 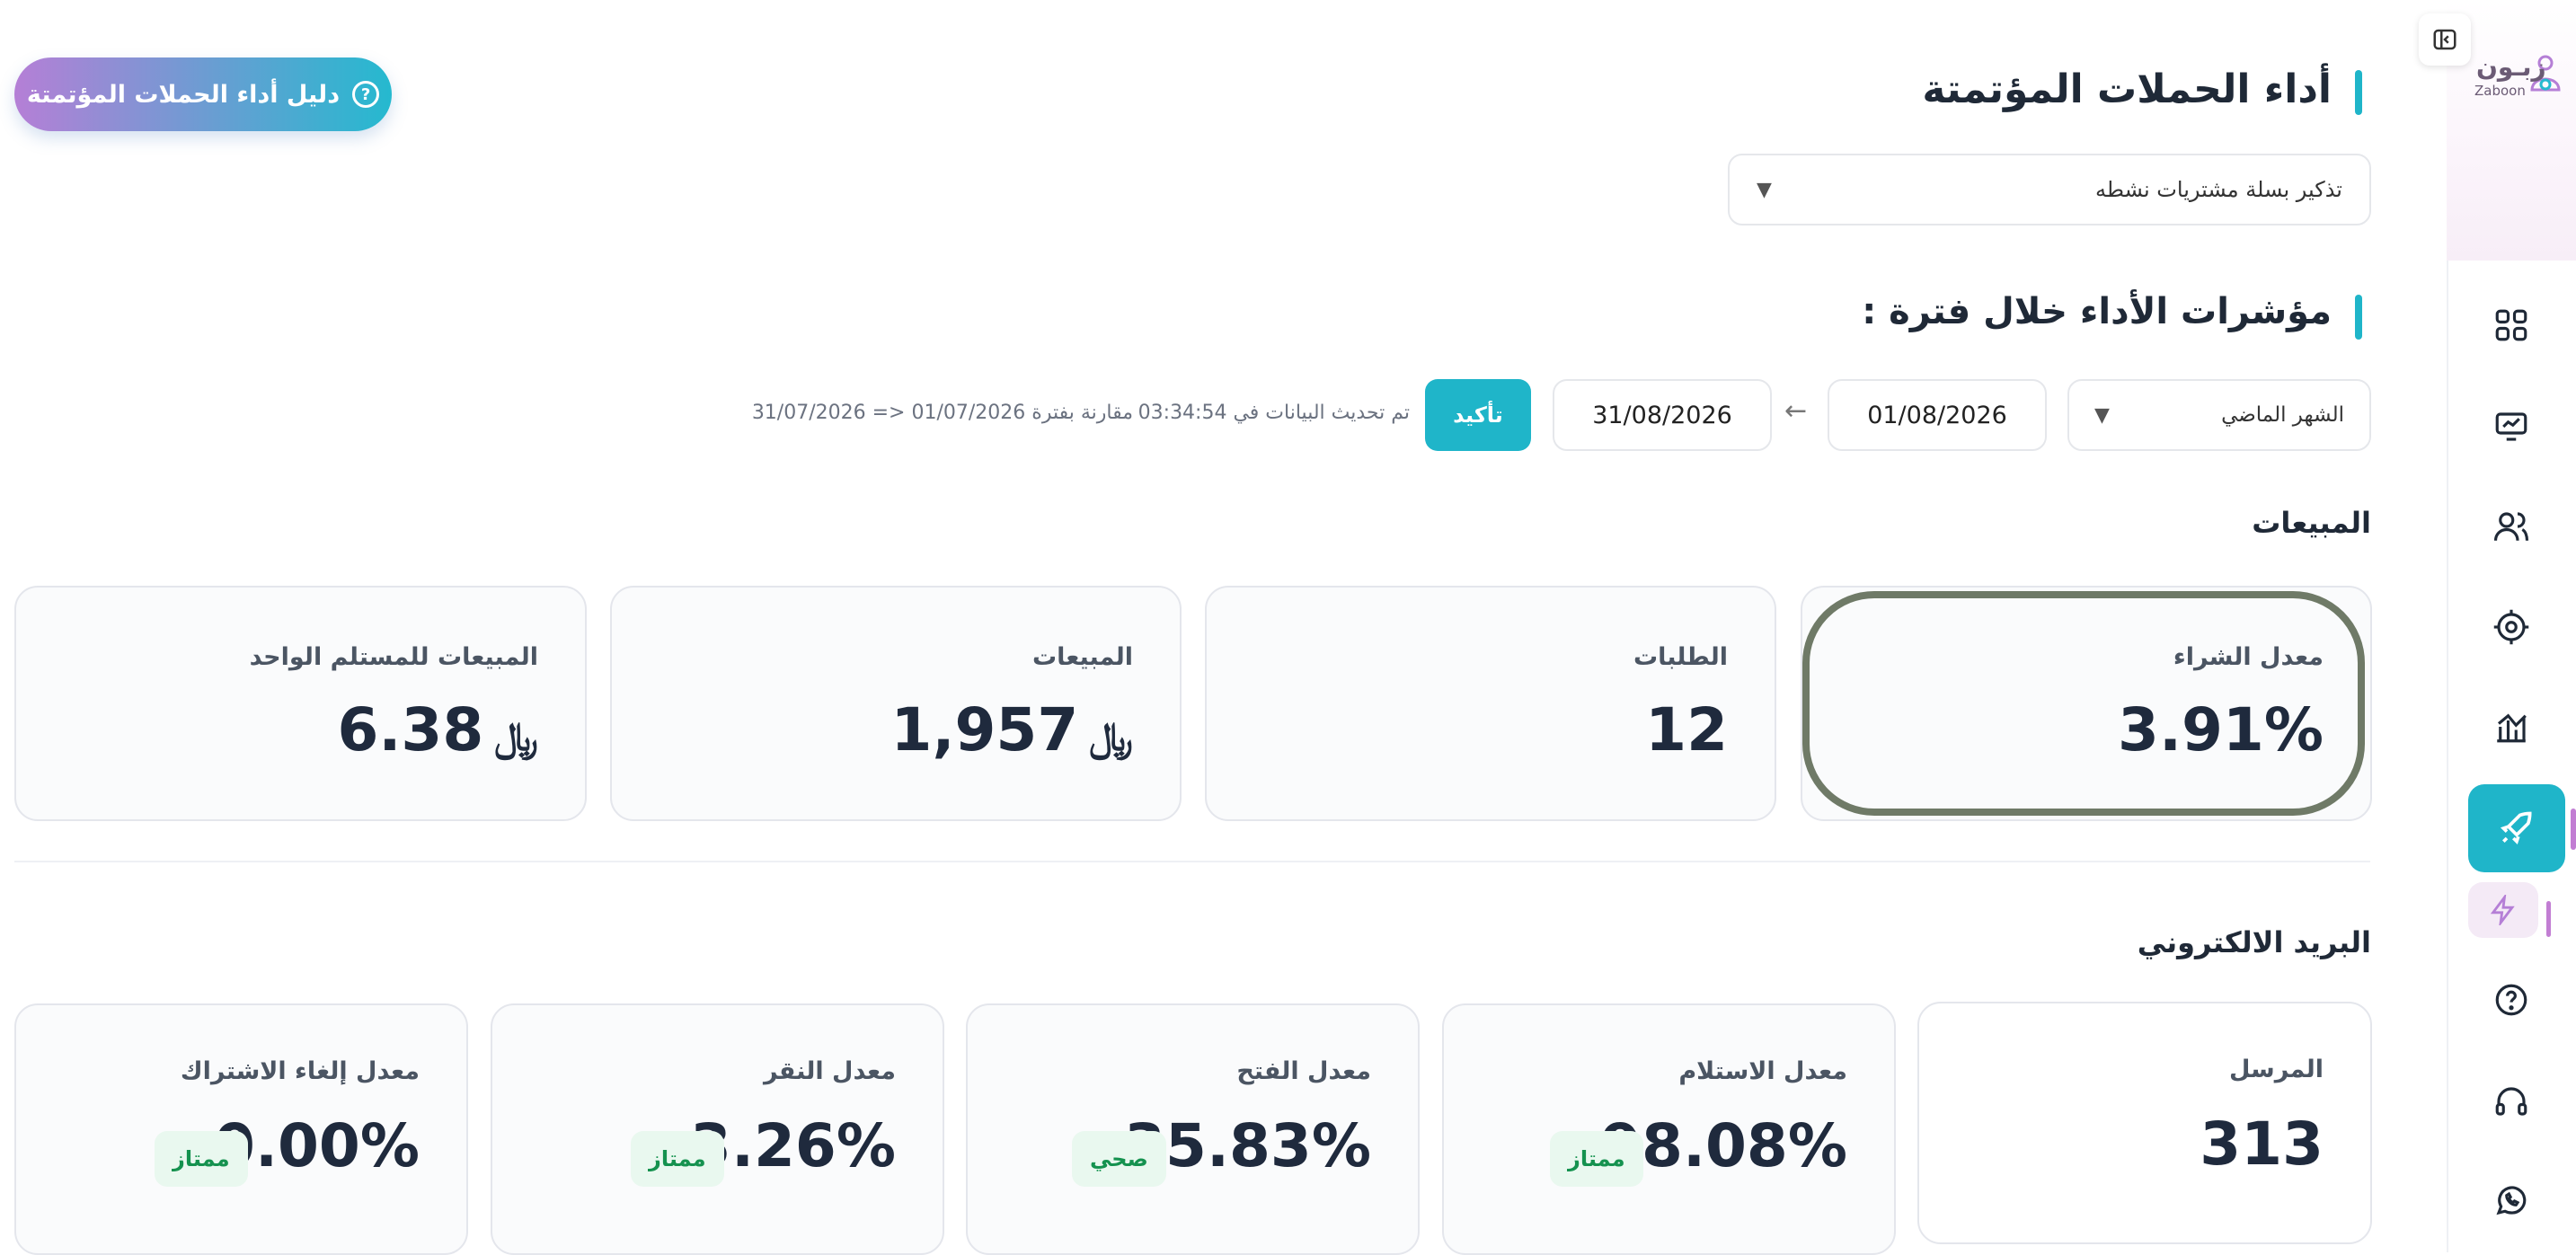 I want to click on nav-analytics, so click(x=2511, y=426).